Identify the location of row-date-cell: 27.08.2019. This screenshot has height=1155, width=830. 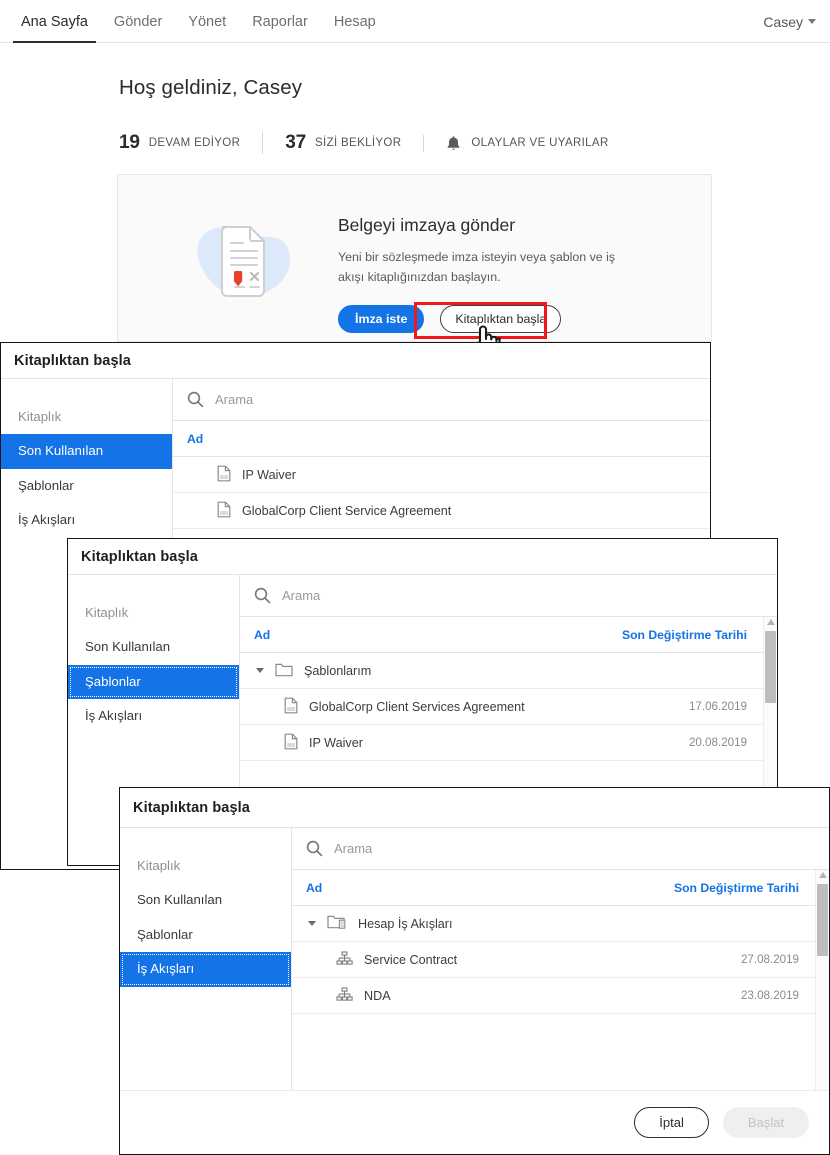
(769, 959).